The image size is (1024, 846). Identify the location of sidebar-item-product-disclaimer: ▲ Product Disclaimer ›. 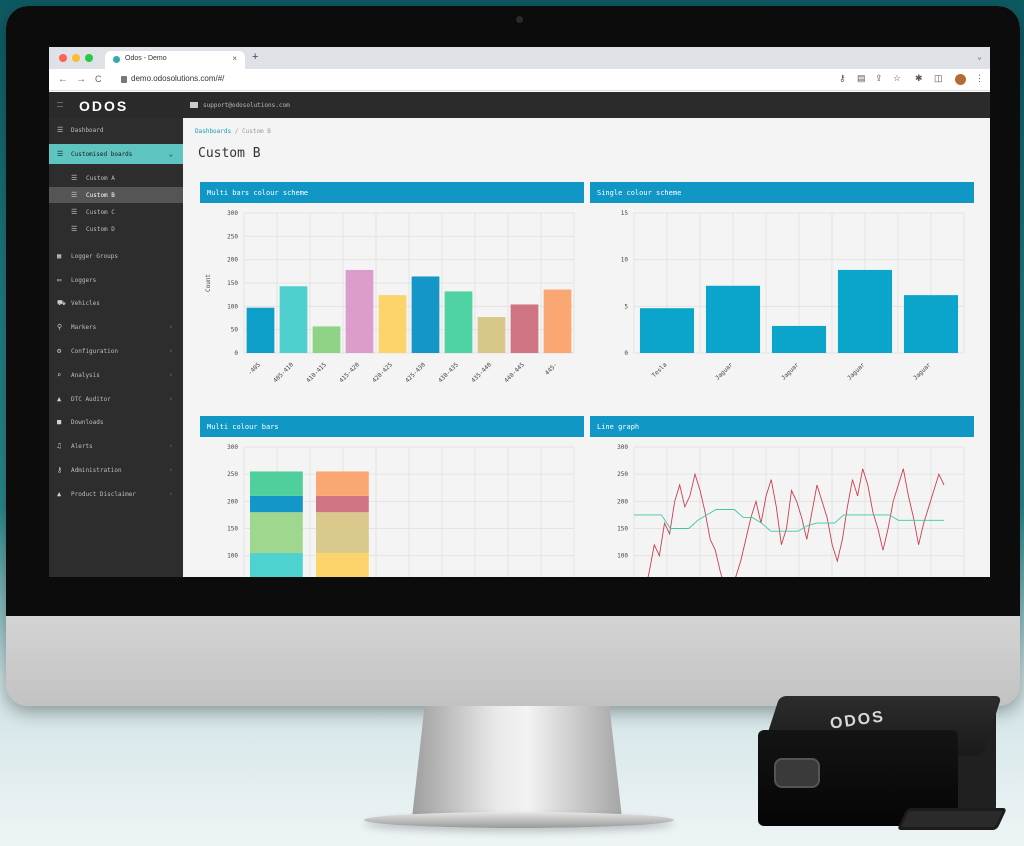
(116, 494).